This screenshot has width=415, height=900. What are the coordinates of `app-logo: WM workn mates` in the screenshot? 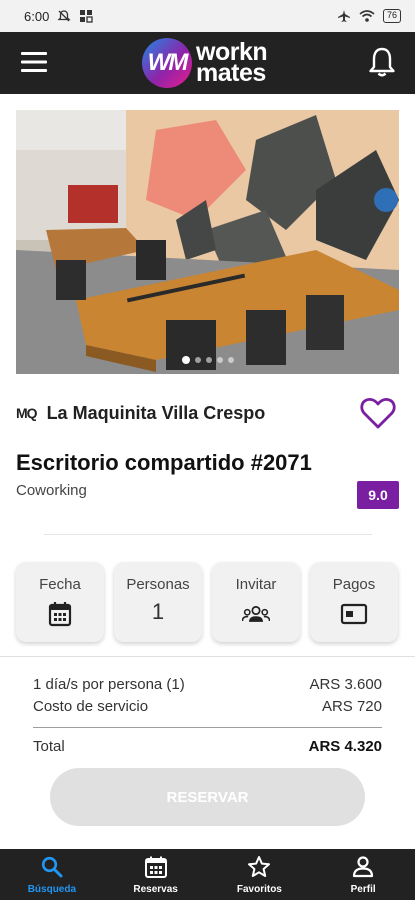 It's located at (205, 63).